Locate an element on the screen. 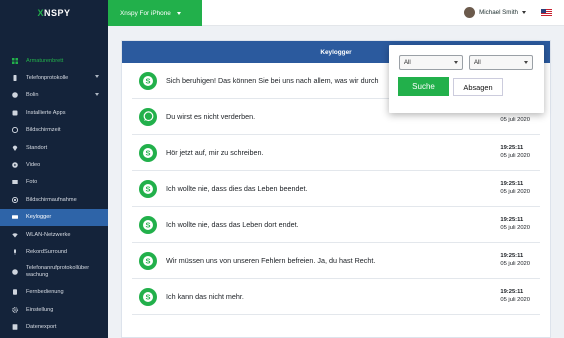  keylog-message: Ich kann das nicht mehr. is located at coordinates (205, 296).